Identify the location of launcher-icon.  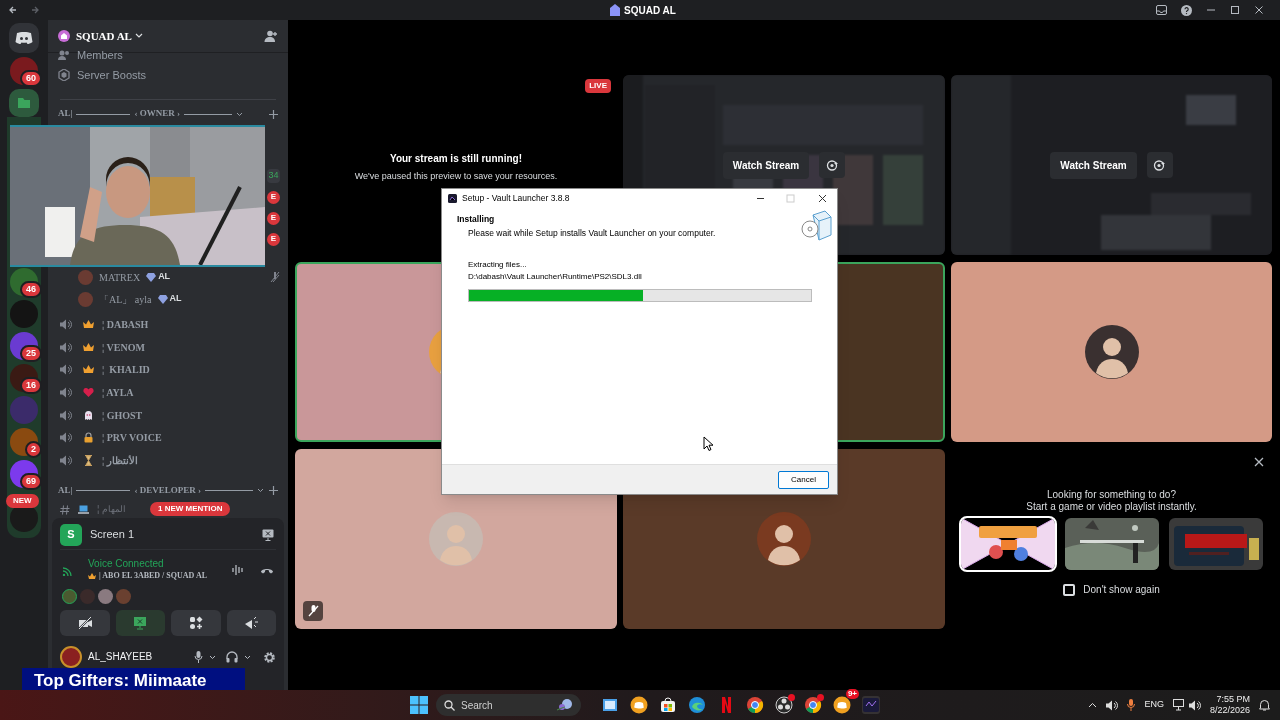
(871, 705).